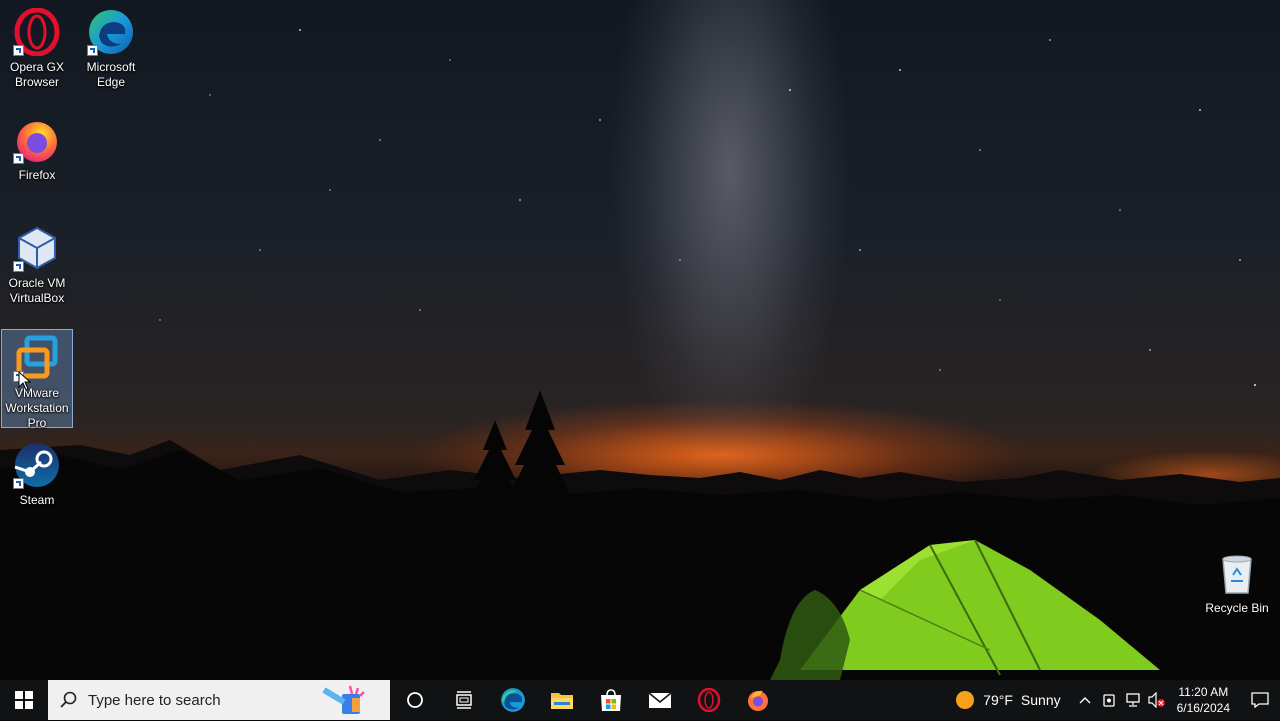 The width and height of the screenshot is (1280, 721). I want to click on desktop-icon-label: Pro, so click(37, 423).